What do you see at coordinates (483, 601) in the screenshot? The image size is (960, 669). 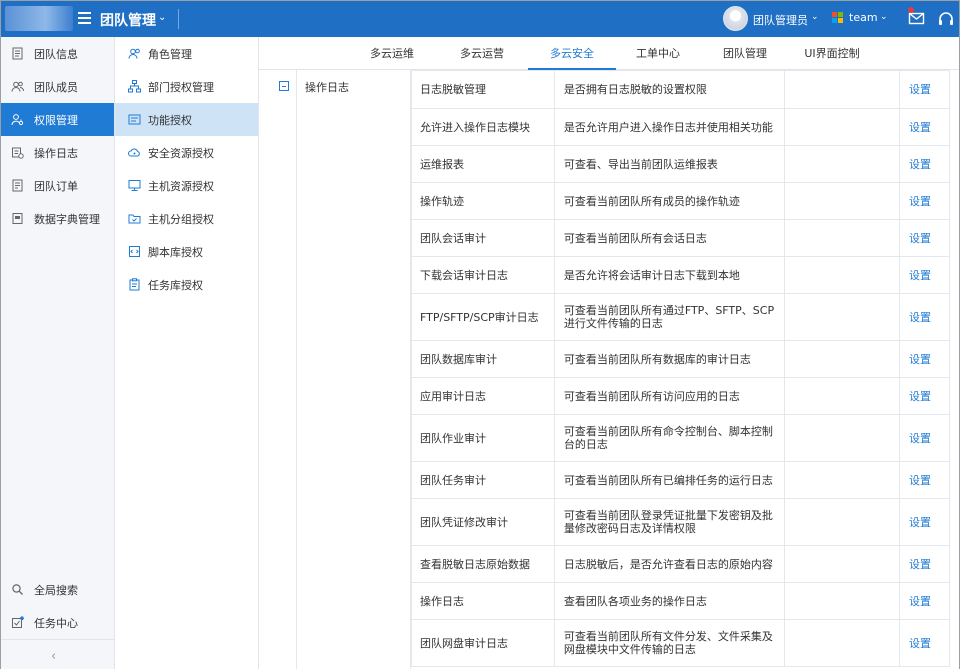 I see `permission-name: 操作日志` at bounding box center [483, 601].